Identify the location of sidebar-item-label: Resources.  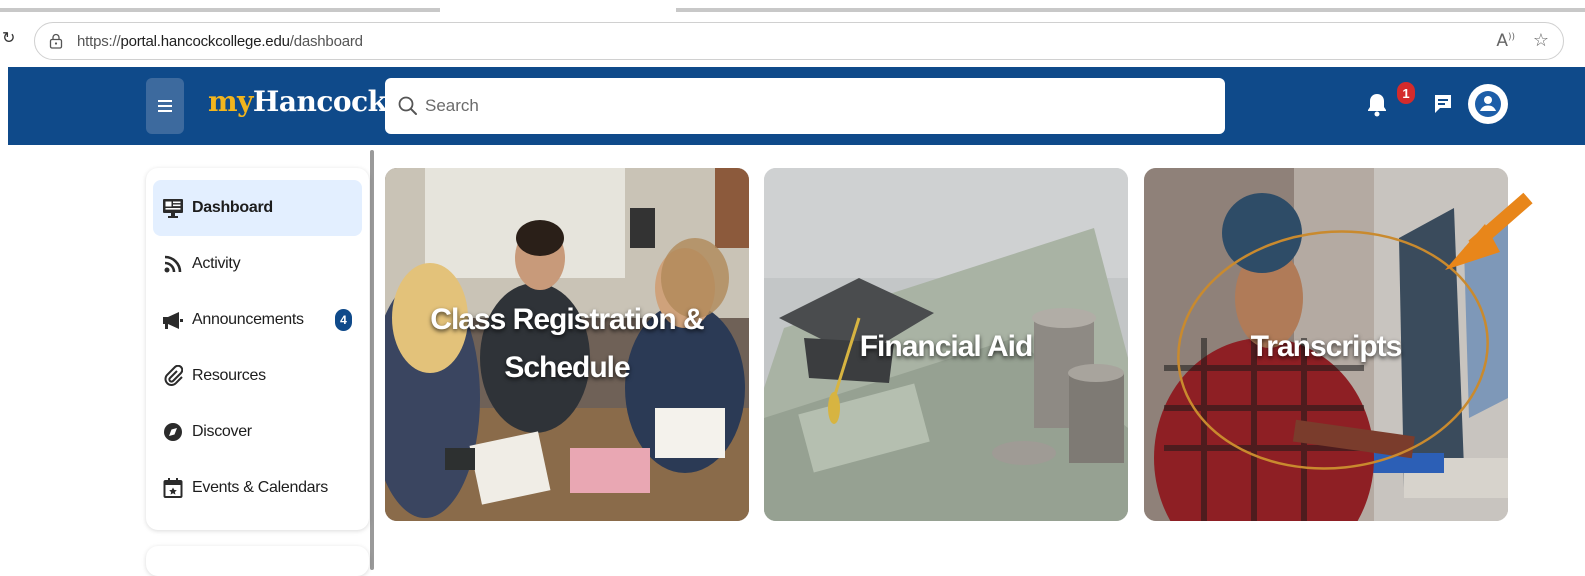
(229, 375).